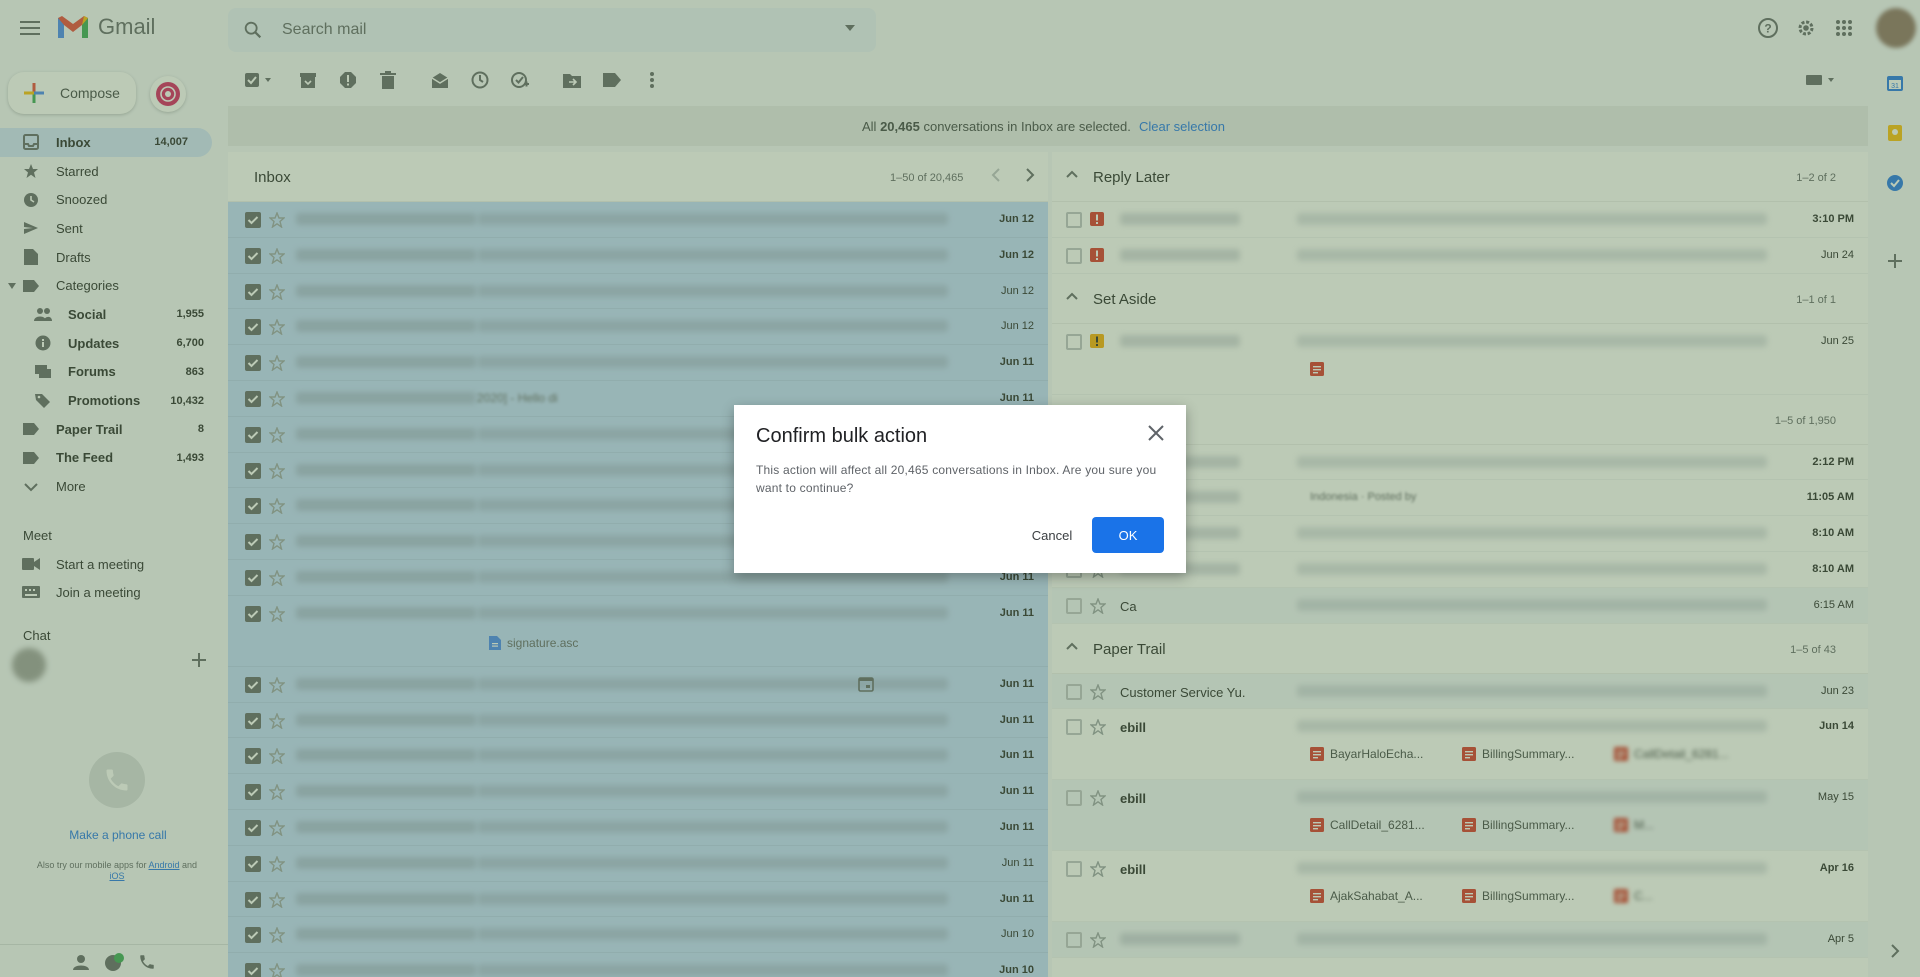  Describe the element at coordinates (842, 436) in the screenshot. I see `dialog-title: Confirm bulk action` at that location.